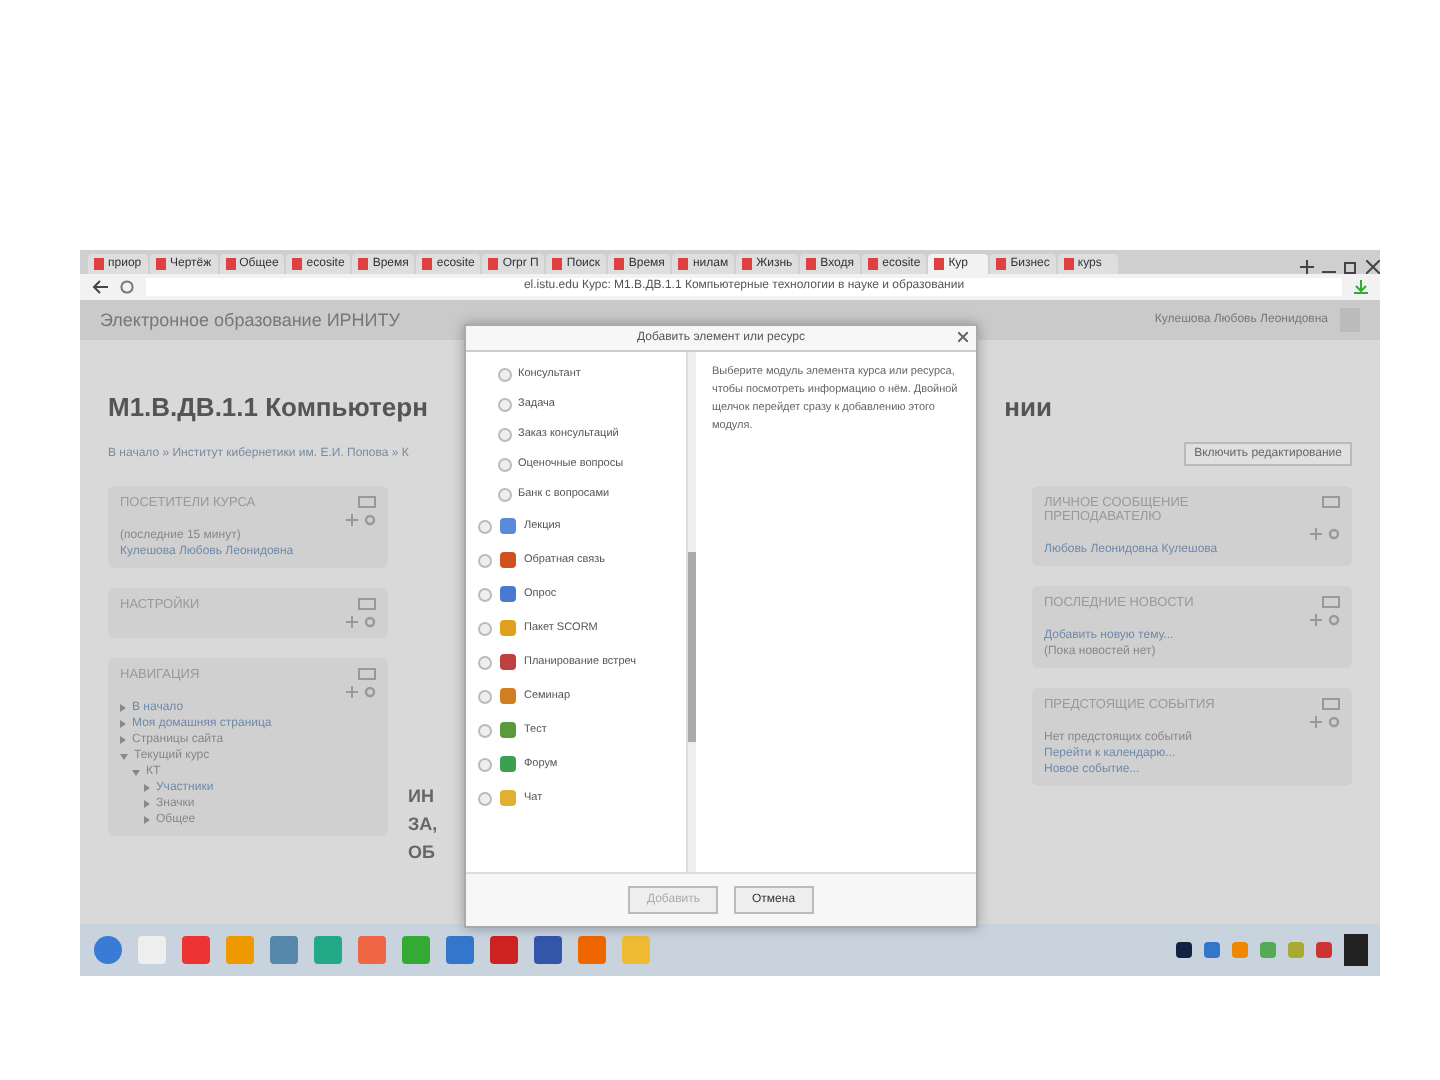 The image size is (1440, 1080). Describe the element at coordinates (268, 407) in the screenshot. I see `course-title: М1.В.ДВ.1.1 Компьютерн` at that location.